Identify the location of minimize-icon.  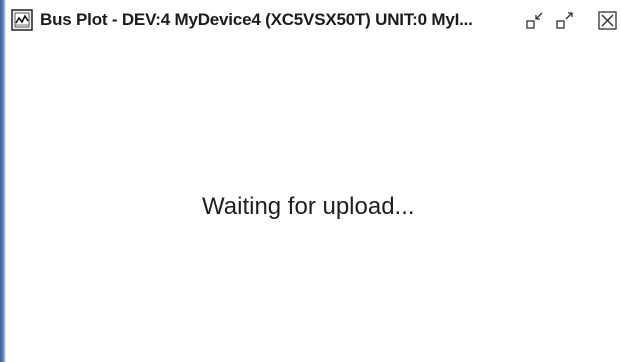
(534, 20).